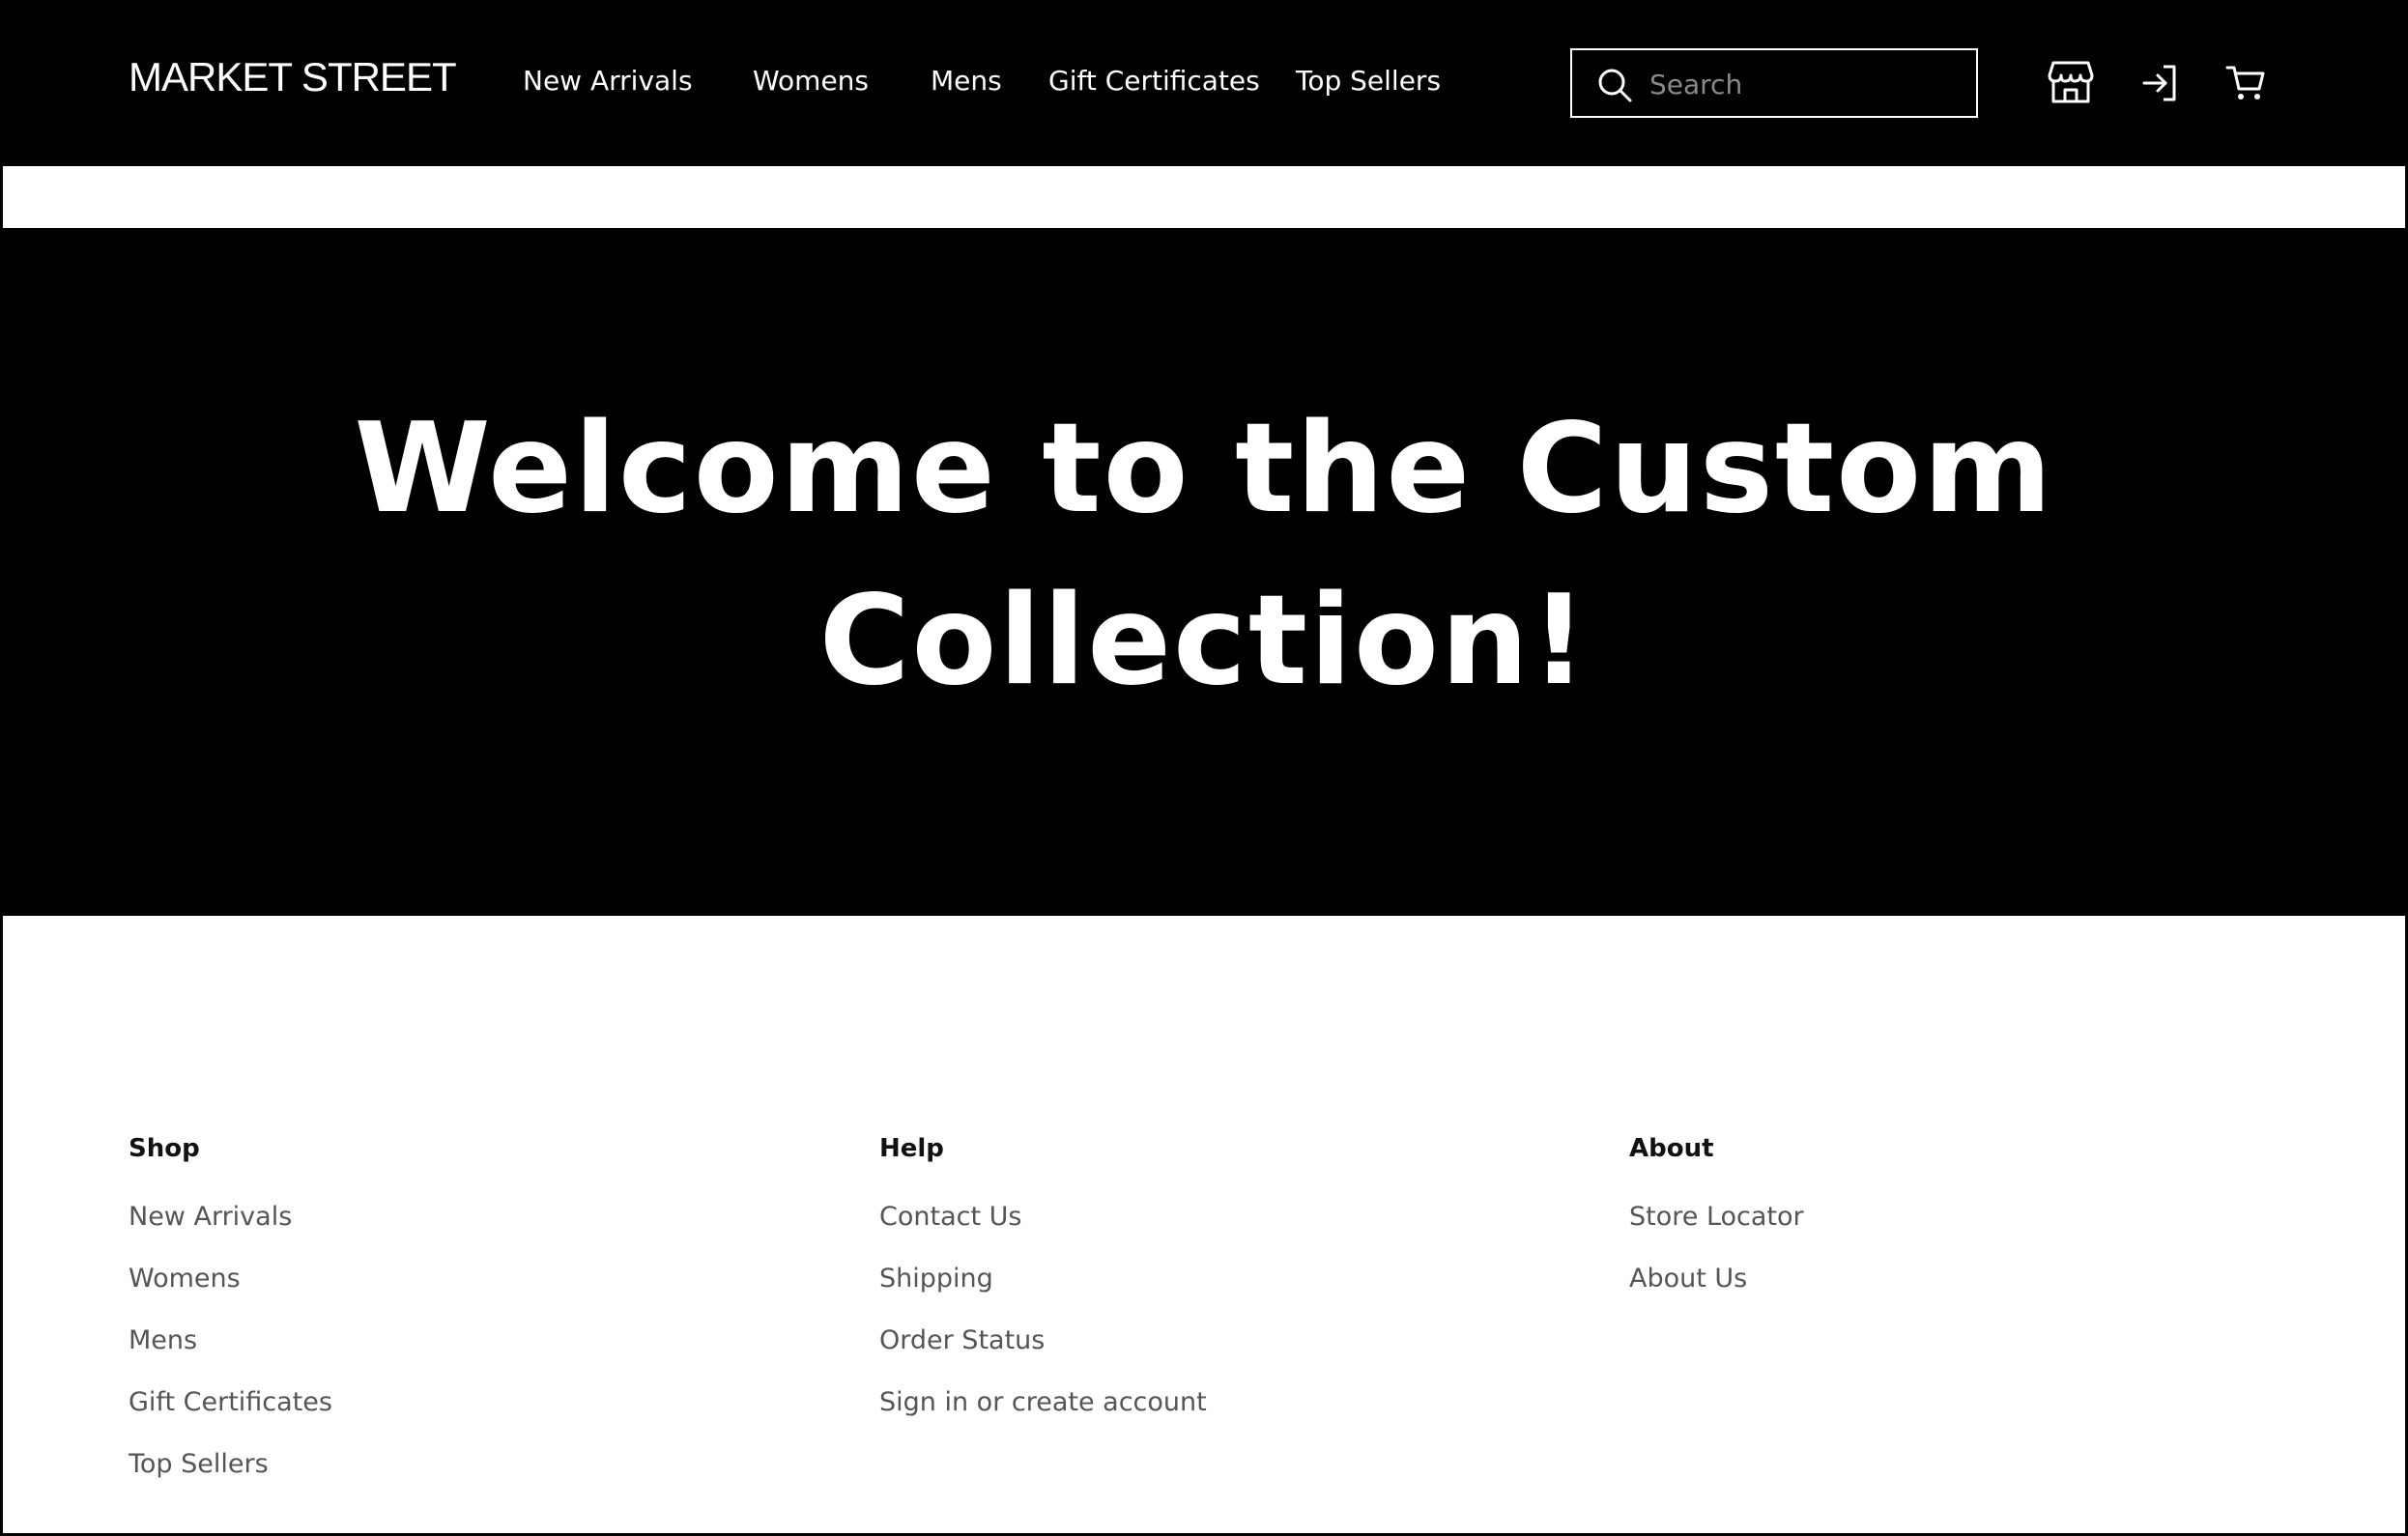 The image size is (2408, 1536). I want to click on nav-womens: Womens, so click(811, 81).